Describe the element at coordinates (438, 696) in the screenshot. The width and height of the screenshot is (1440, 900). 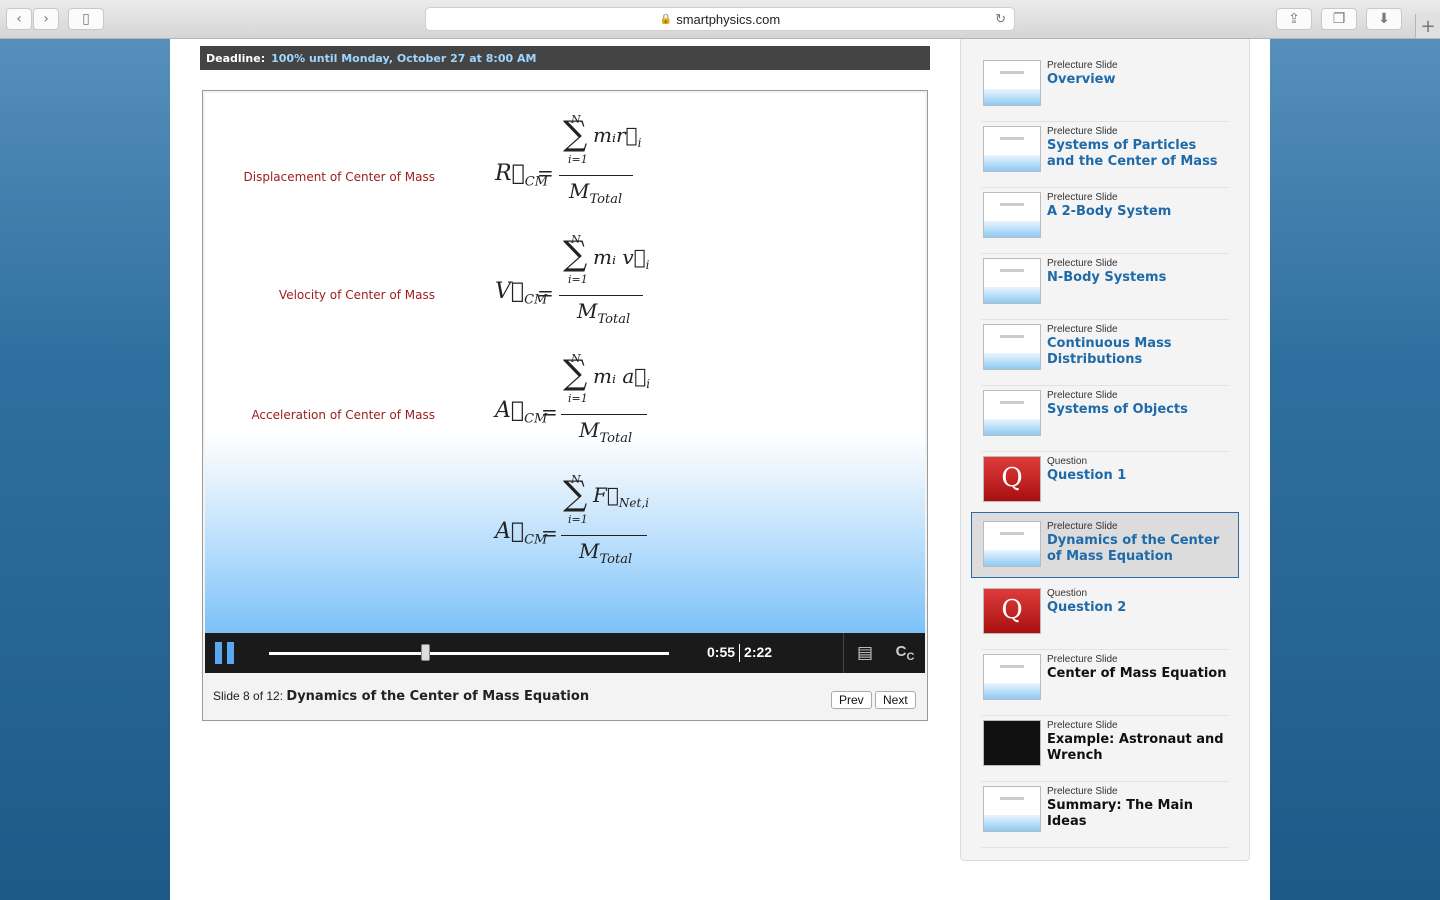
I see `slide-title: Dynamics of the Center of Mass Equation` at that location.